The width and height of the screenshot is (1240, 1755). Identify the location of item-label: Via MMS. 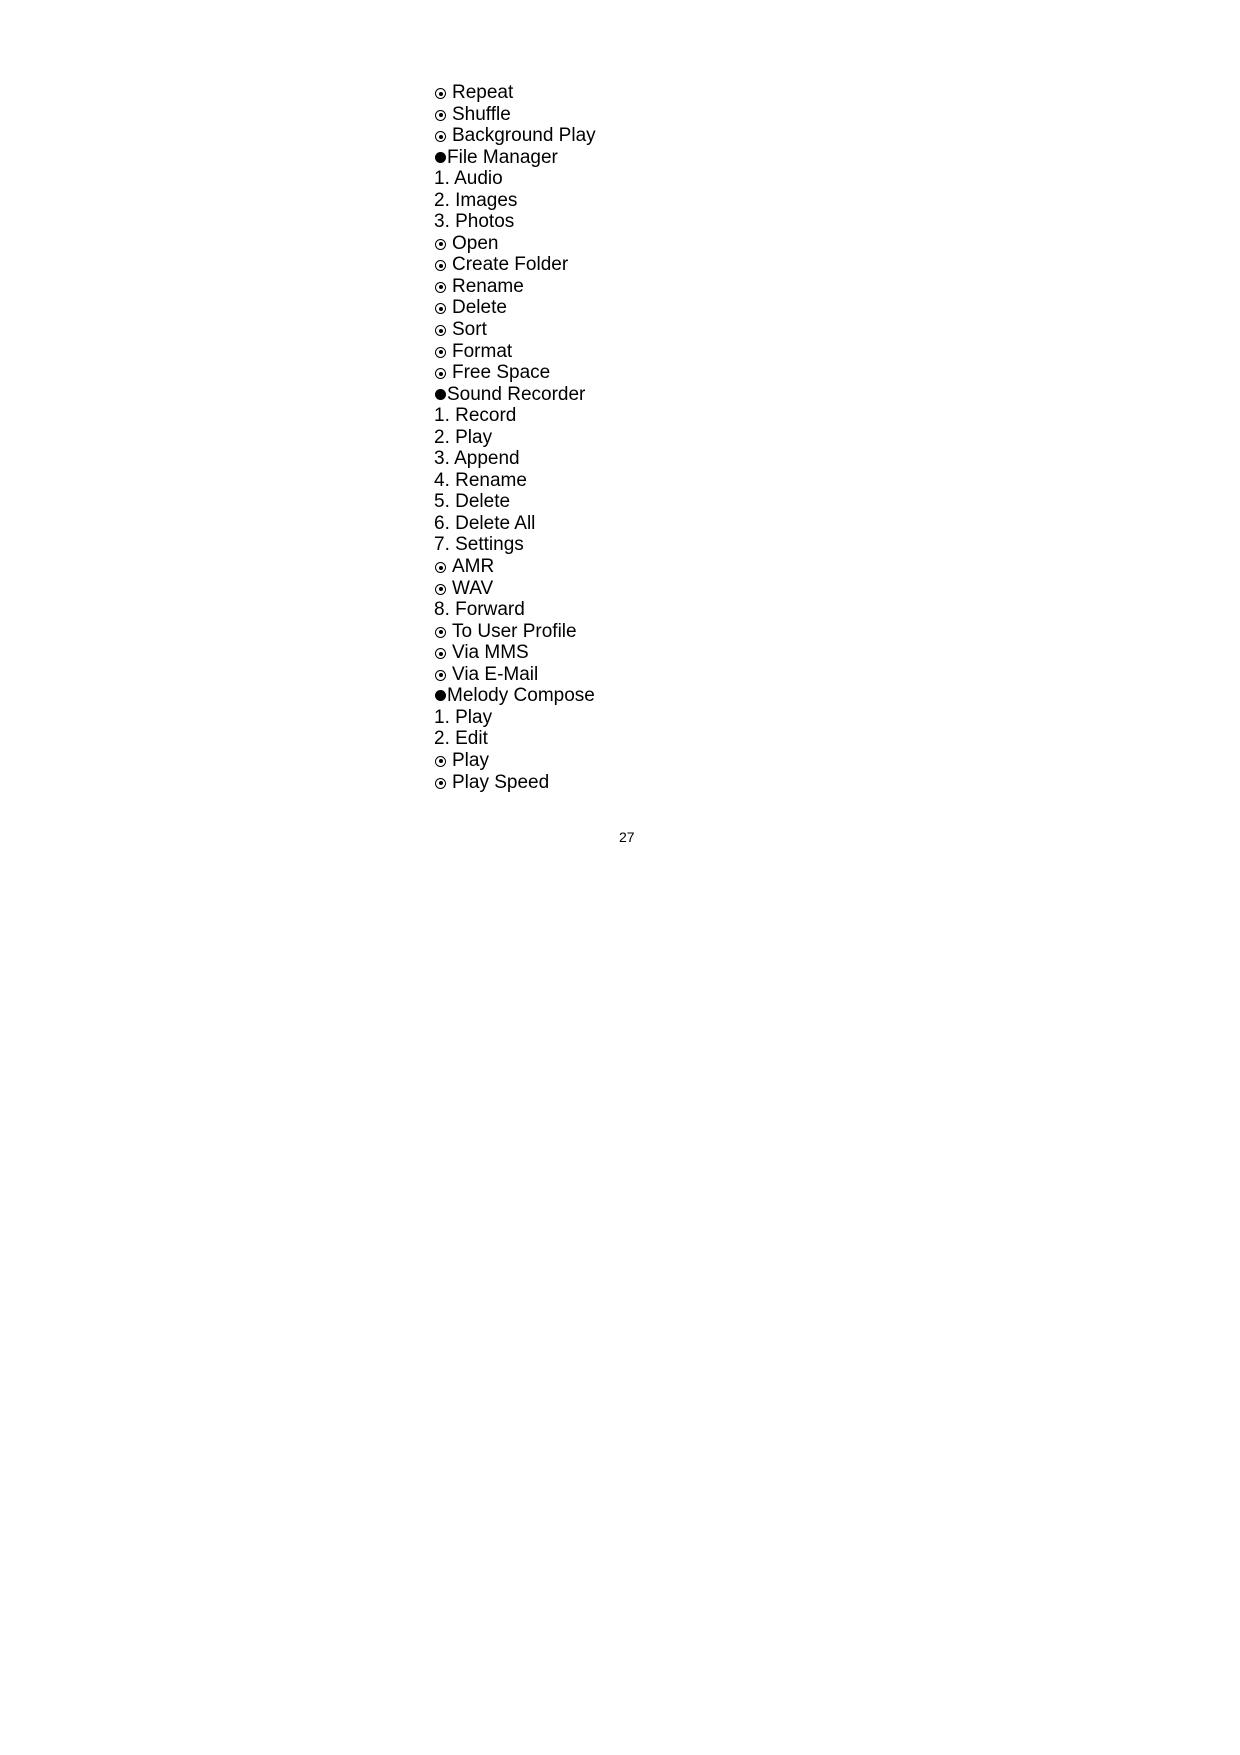
(490, 653).